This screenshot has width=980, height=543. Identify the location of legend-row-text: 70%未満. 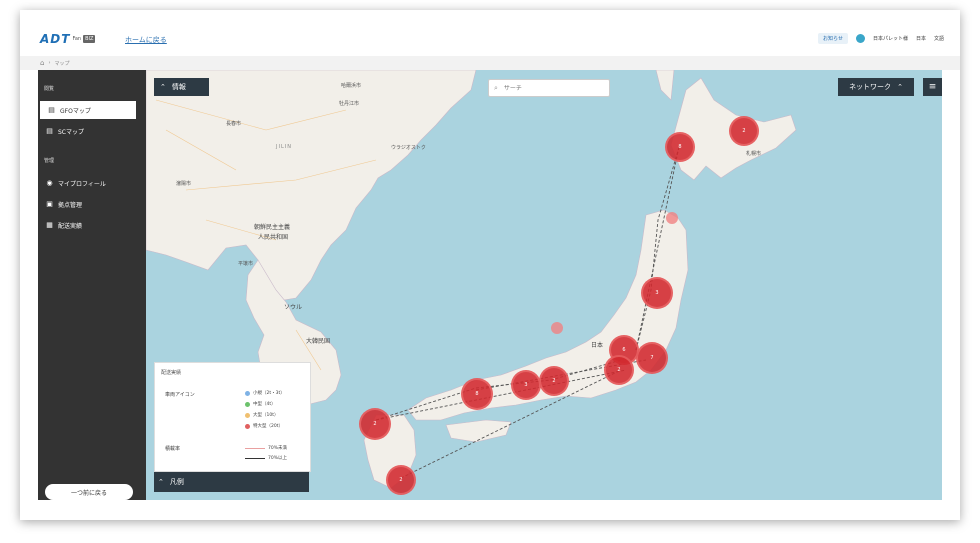
(278, 448).